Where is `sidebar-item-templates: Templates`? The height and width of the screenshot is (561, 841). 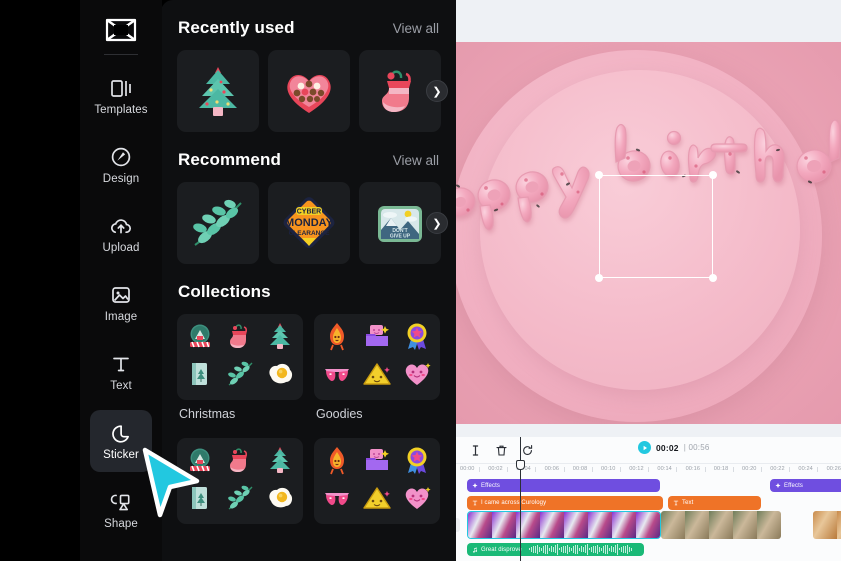
sidebar-item-templates: Templates is located at coordinates (121, 96).